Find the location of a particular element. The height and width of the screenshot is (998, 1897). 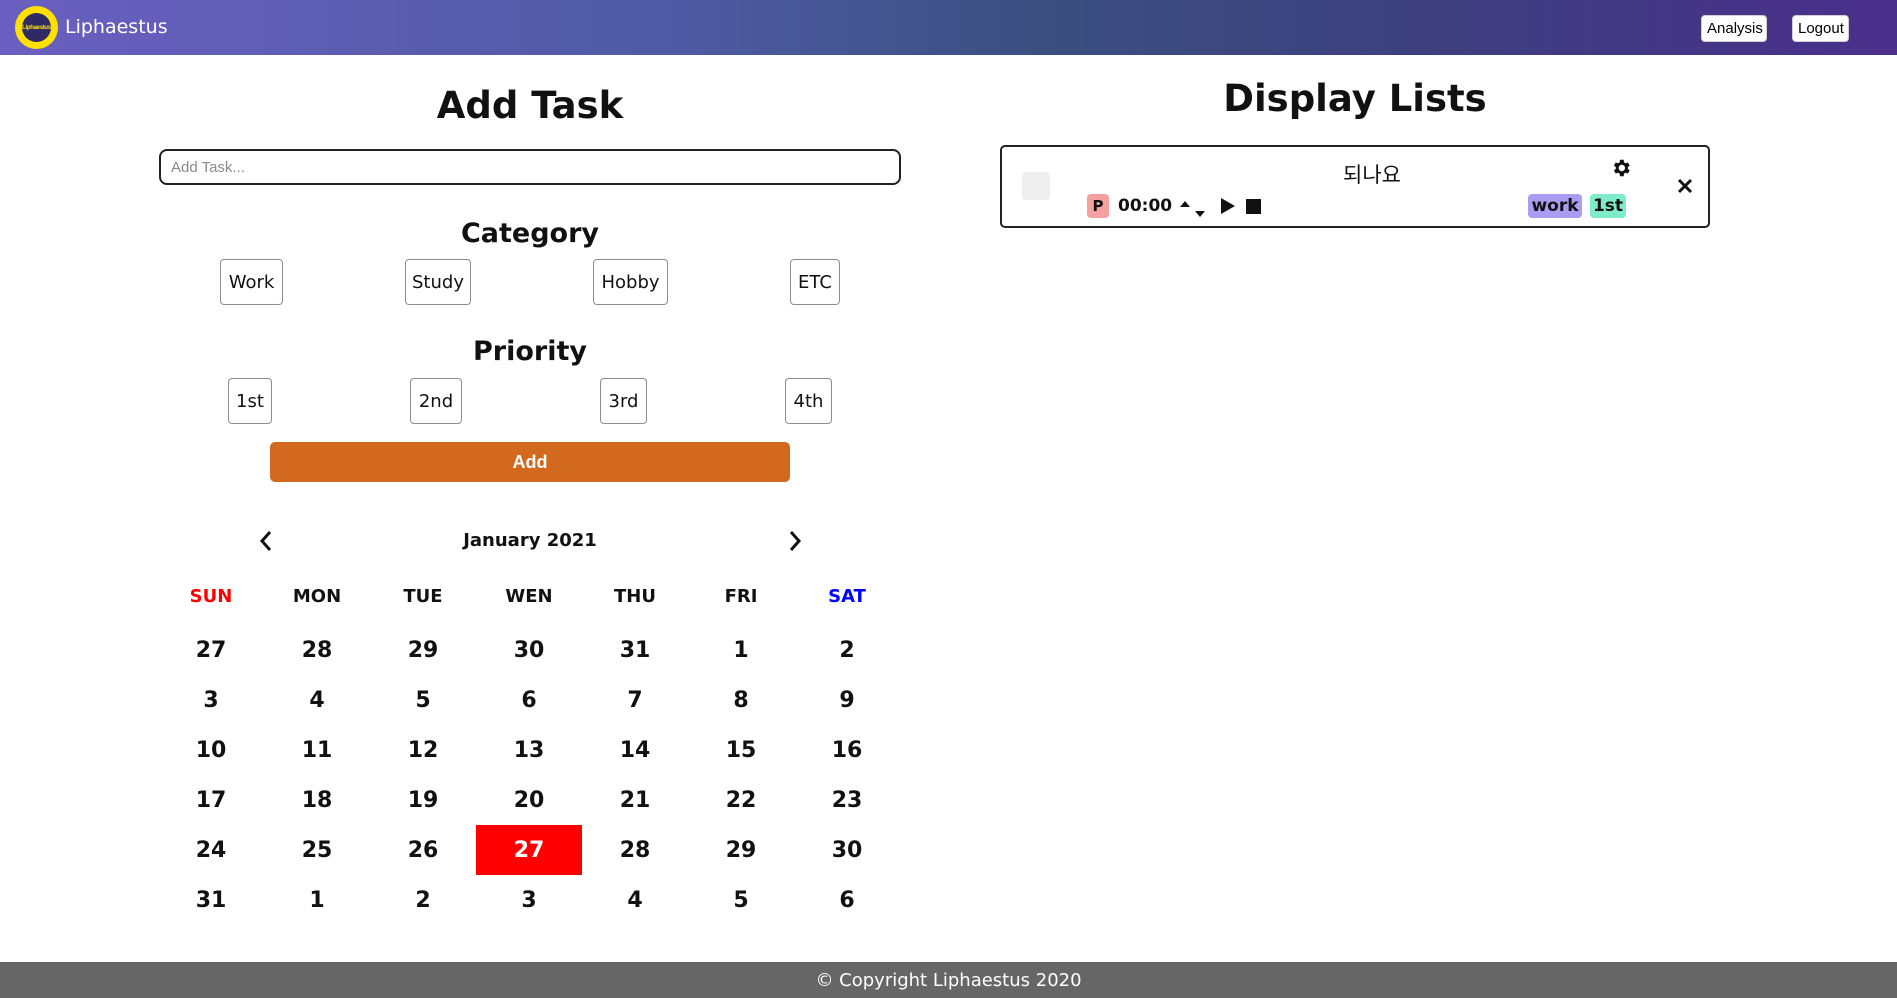

footer-copyright: © Copyright Liphaestus 2020 is located at coordinates (948, 980).